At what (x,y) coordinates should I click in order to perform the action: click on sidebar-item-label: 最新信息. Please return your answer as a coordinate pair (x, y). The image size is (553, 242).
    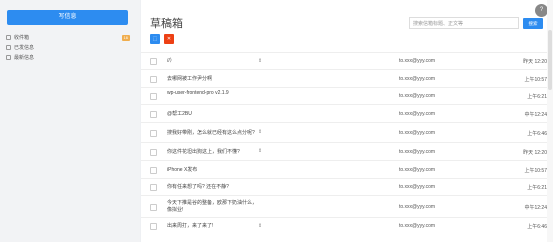
    Looking at the image, I should click on (24, 58).